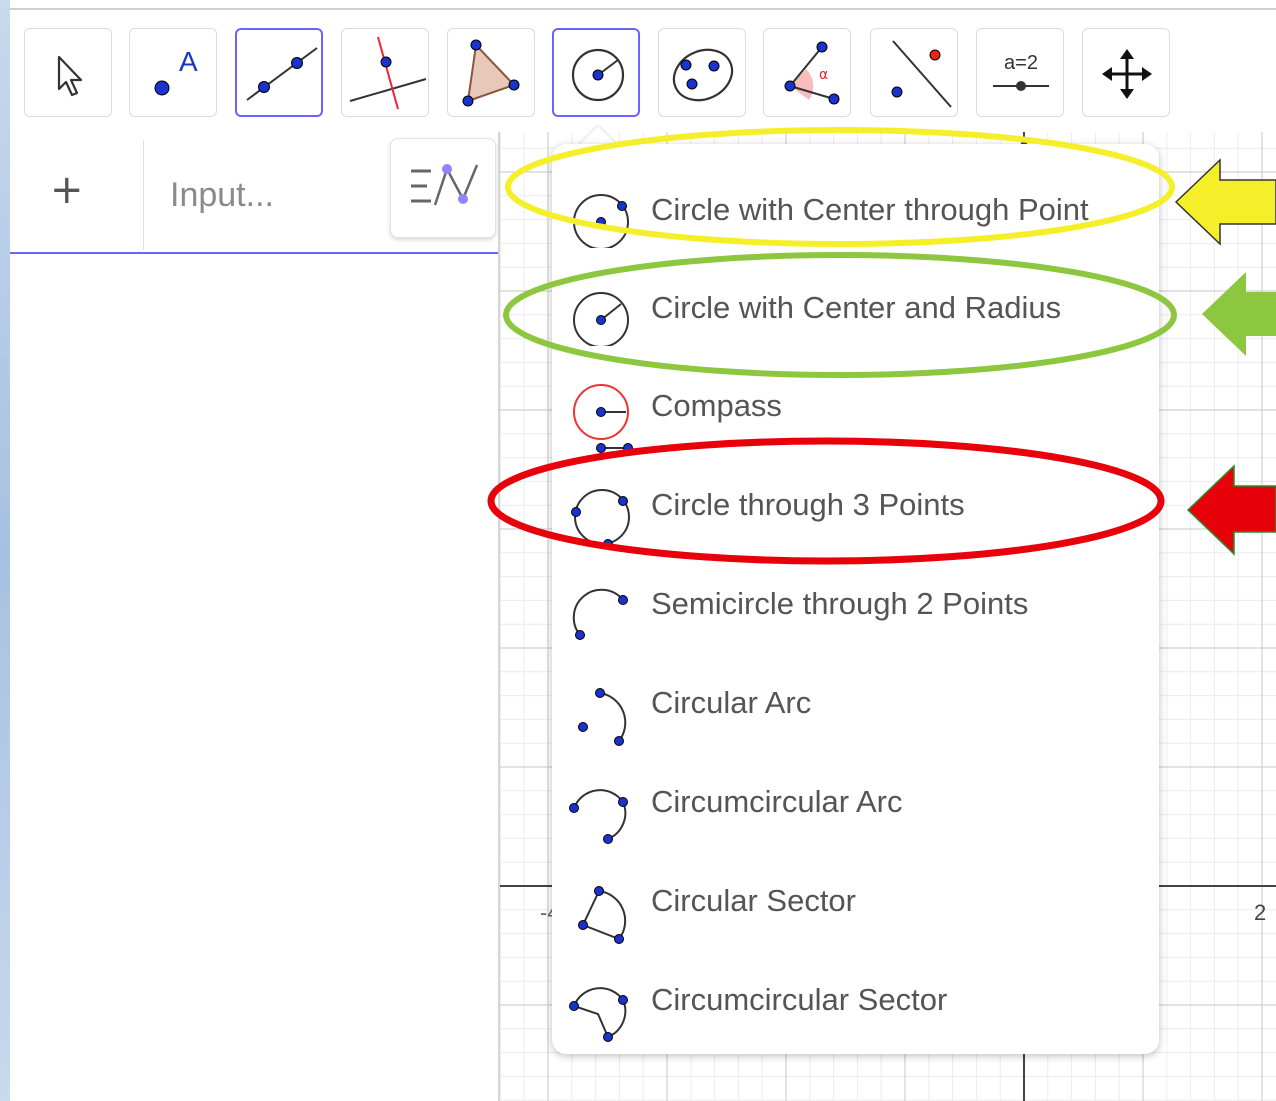 The image size is (1276, 1101). I want to click on polygon-tool-button, so click(491, 72).